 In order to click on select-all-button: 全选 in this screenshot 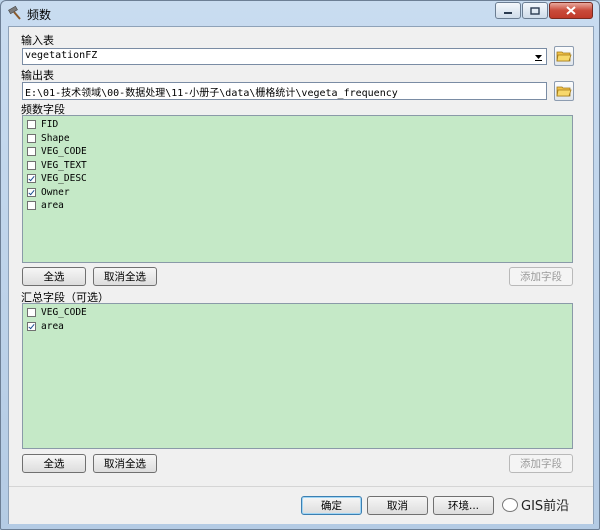, I will do `click(54, 276)`.